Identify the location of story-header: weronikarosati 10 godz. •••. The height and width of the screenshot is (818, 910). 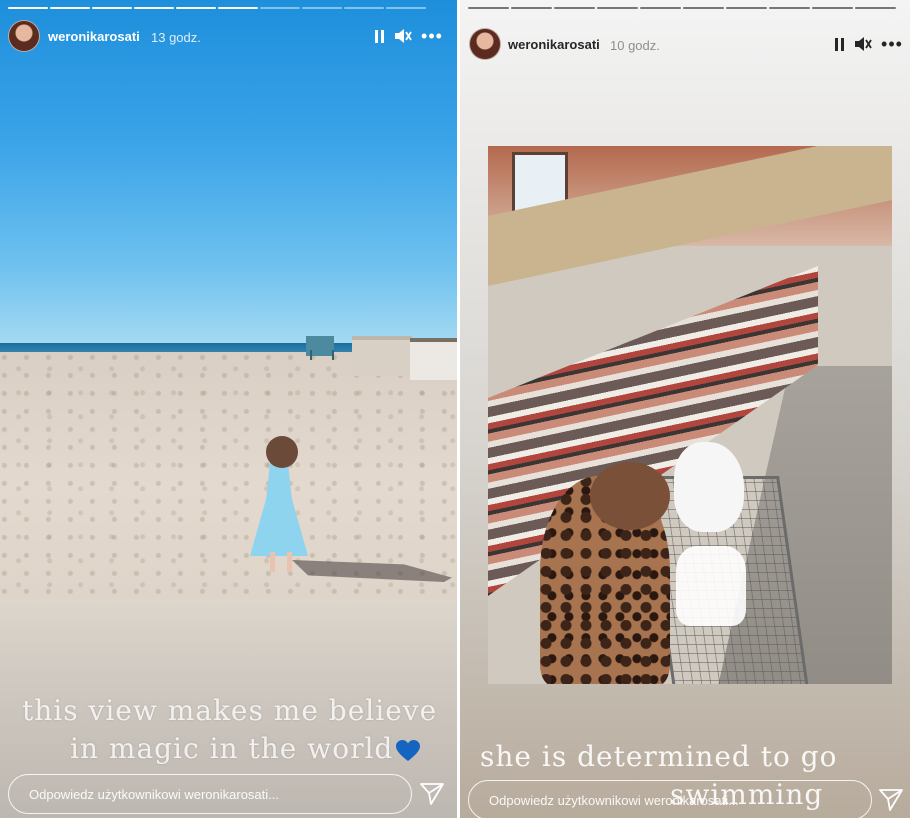
(685, 45).